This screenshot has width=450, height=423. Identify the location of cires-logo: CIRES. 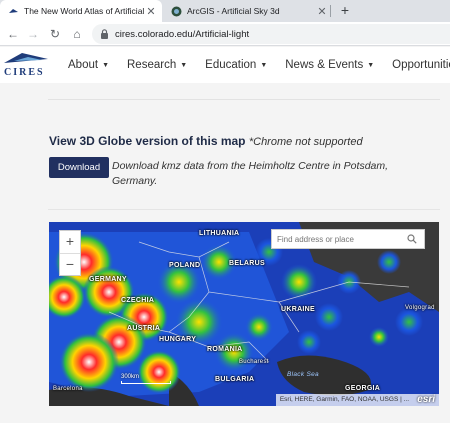
(26, 64).